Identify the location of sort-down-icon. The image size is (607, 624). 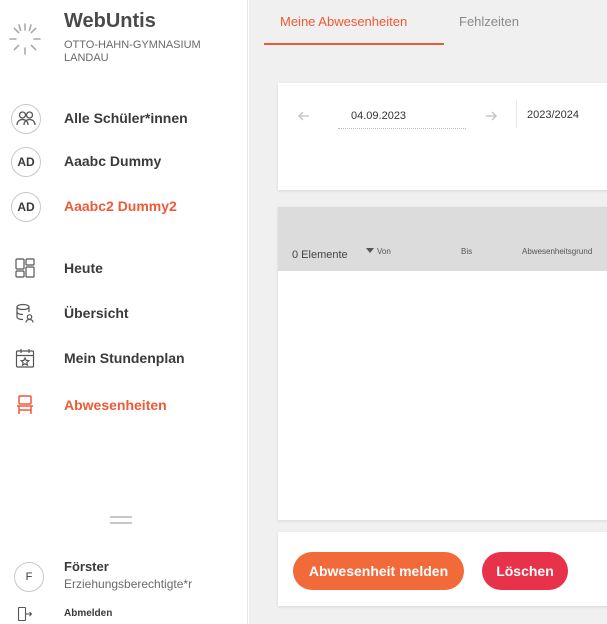
(370, 250).